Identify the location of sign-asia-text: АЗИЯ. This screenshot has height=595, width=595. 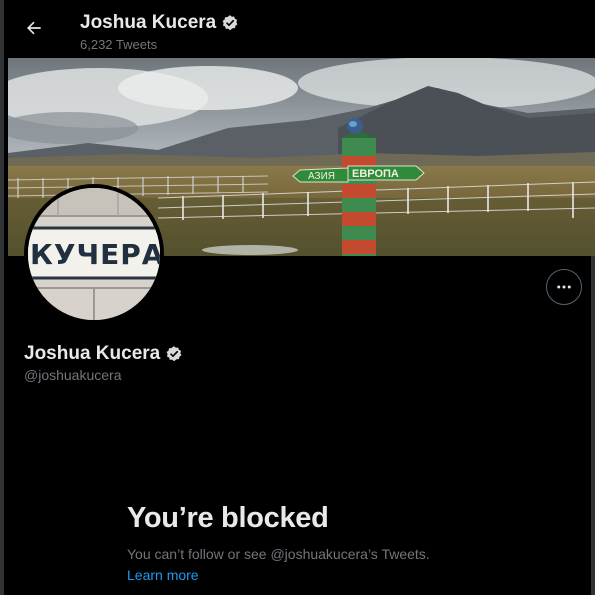
(321, 176).